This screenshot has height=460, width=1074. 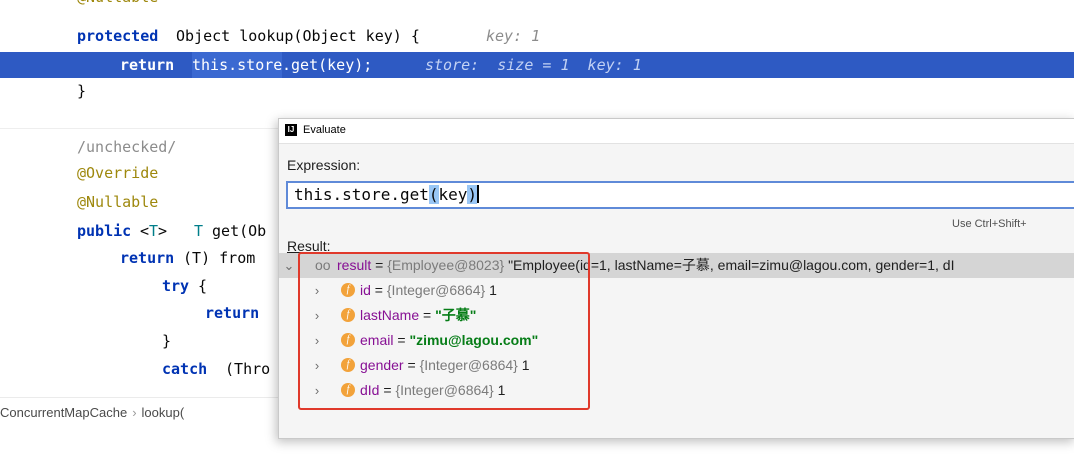 What do you see at coordinates (118, 36) in the screenshot?
I see `keyword: protected` at bounding box center [118, 36].